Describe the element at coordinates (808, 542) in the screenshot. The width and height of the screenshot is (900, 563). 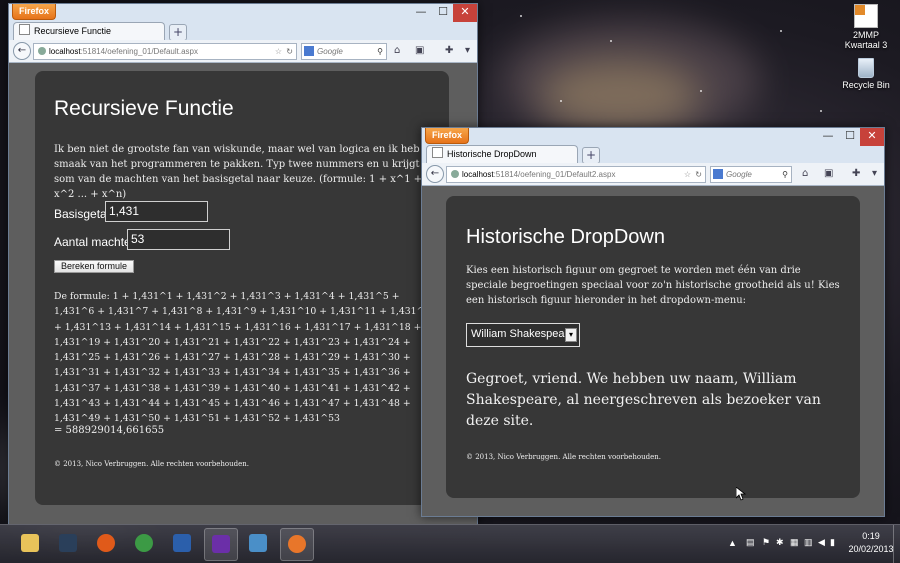
I see `display-icon: ▥` at that location.